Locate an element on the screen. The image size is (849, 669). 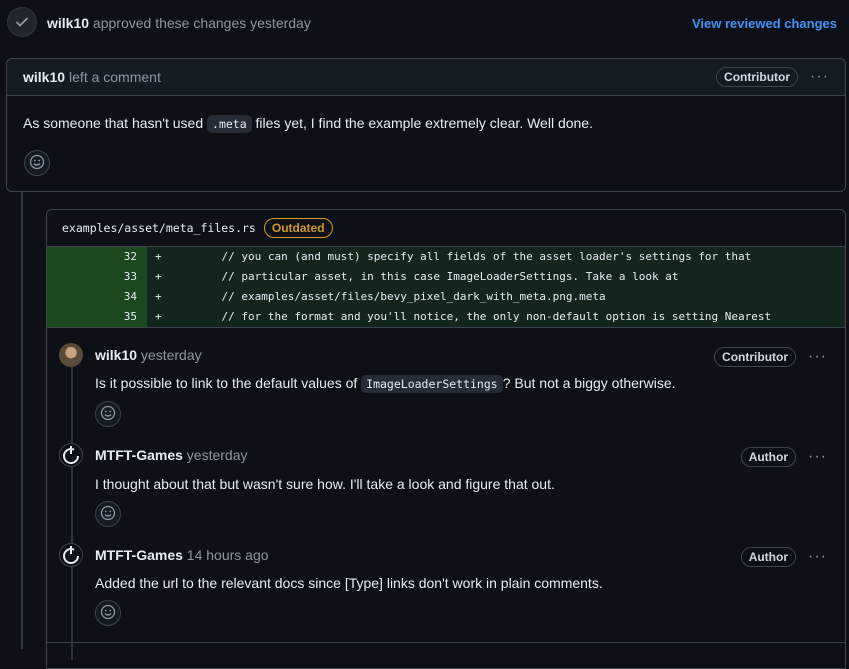
timeline-line is located at coordinates (22, 420).